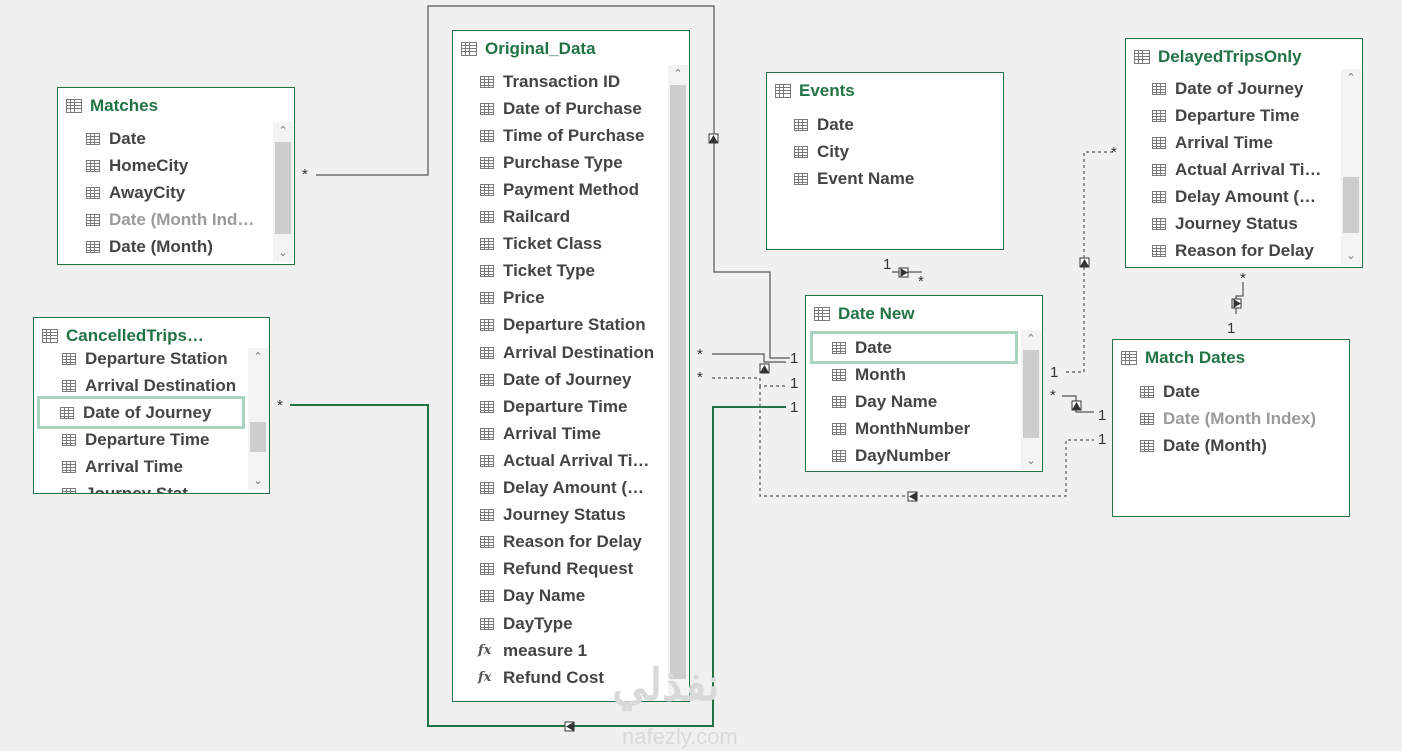  I want to click on table-header: Events, so click(815, 91).